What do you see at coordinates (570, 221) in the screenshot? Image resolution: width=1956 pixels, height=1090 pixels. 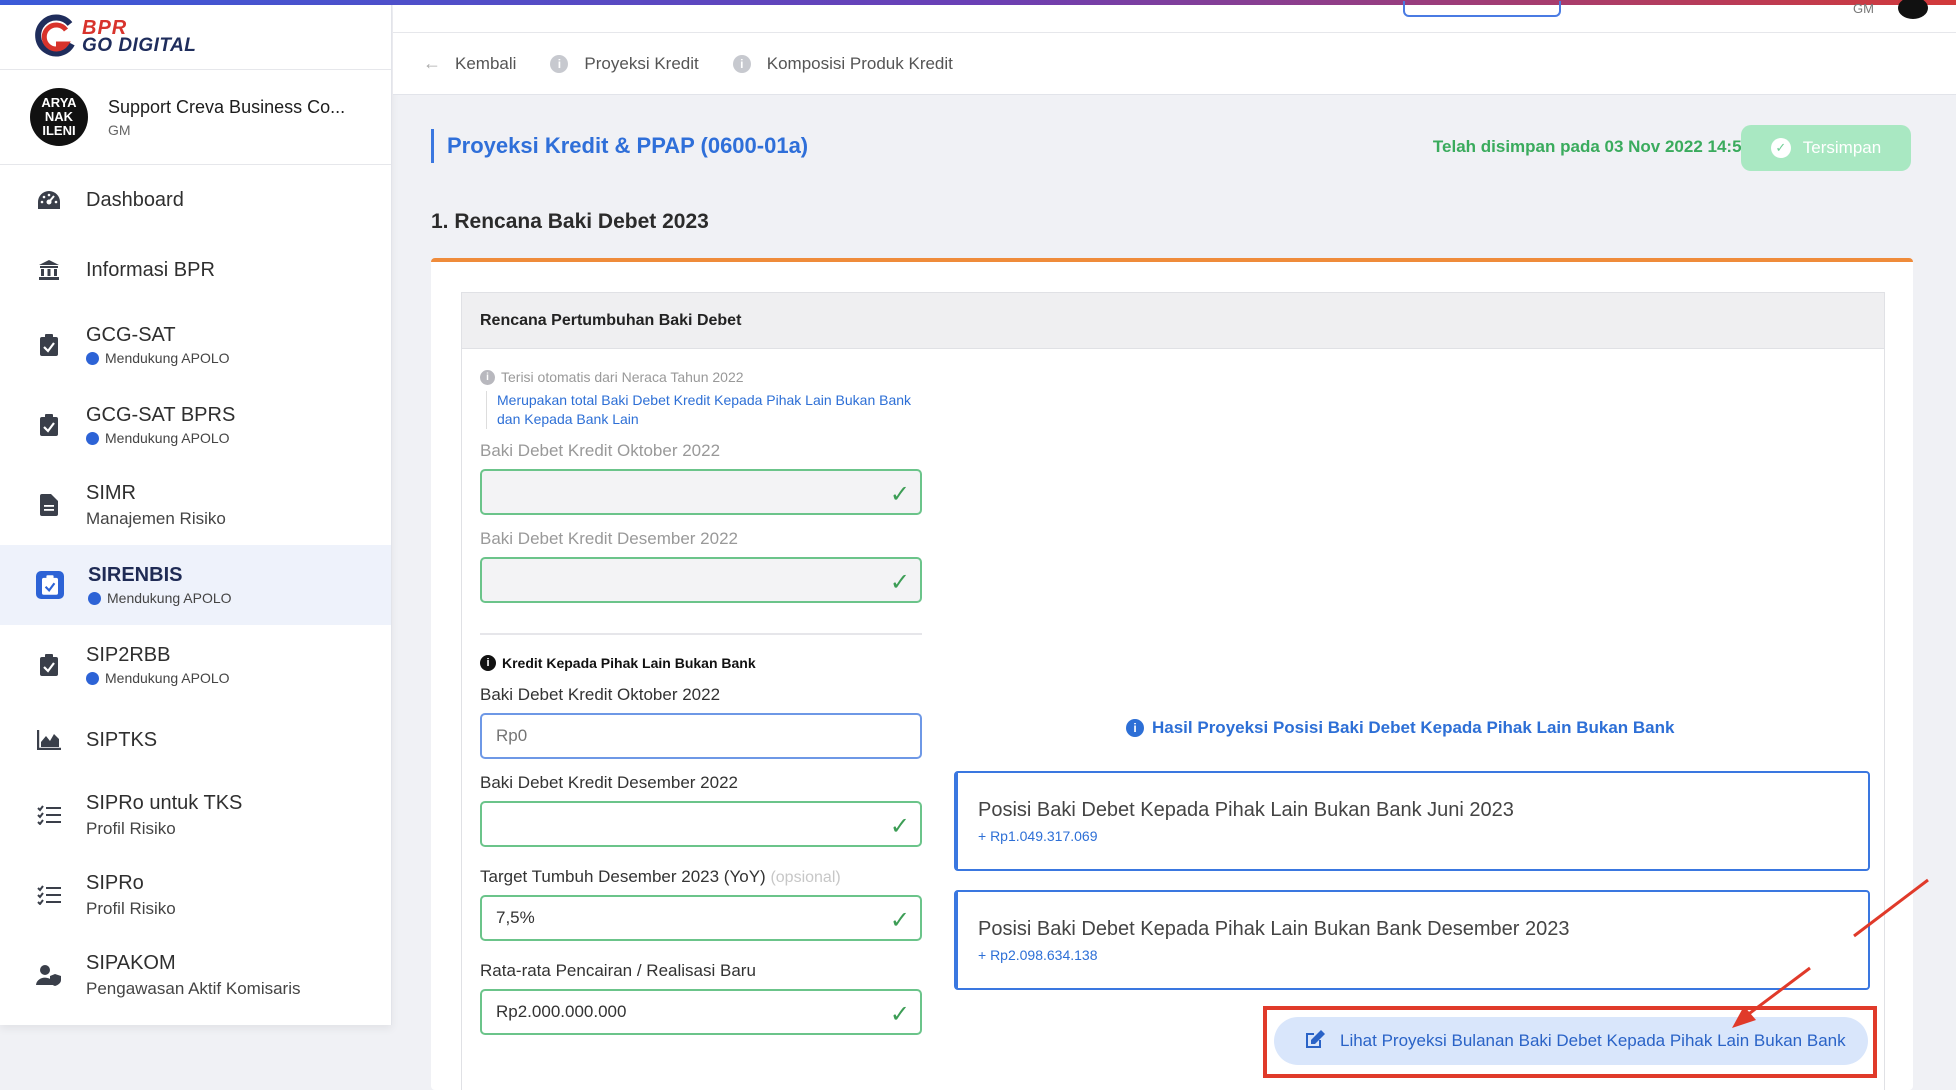 I see `section-title: 1. Rencana Baki Debet 2023` at bounding box center [570, 221].